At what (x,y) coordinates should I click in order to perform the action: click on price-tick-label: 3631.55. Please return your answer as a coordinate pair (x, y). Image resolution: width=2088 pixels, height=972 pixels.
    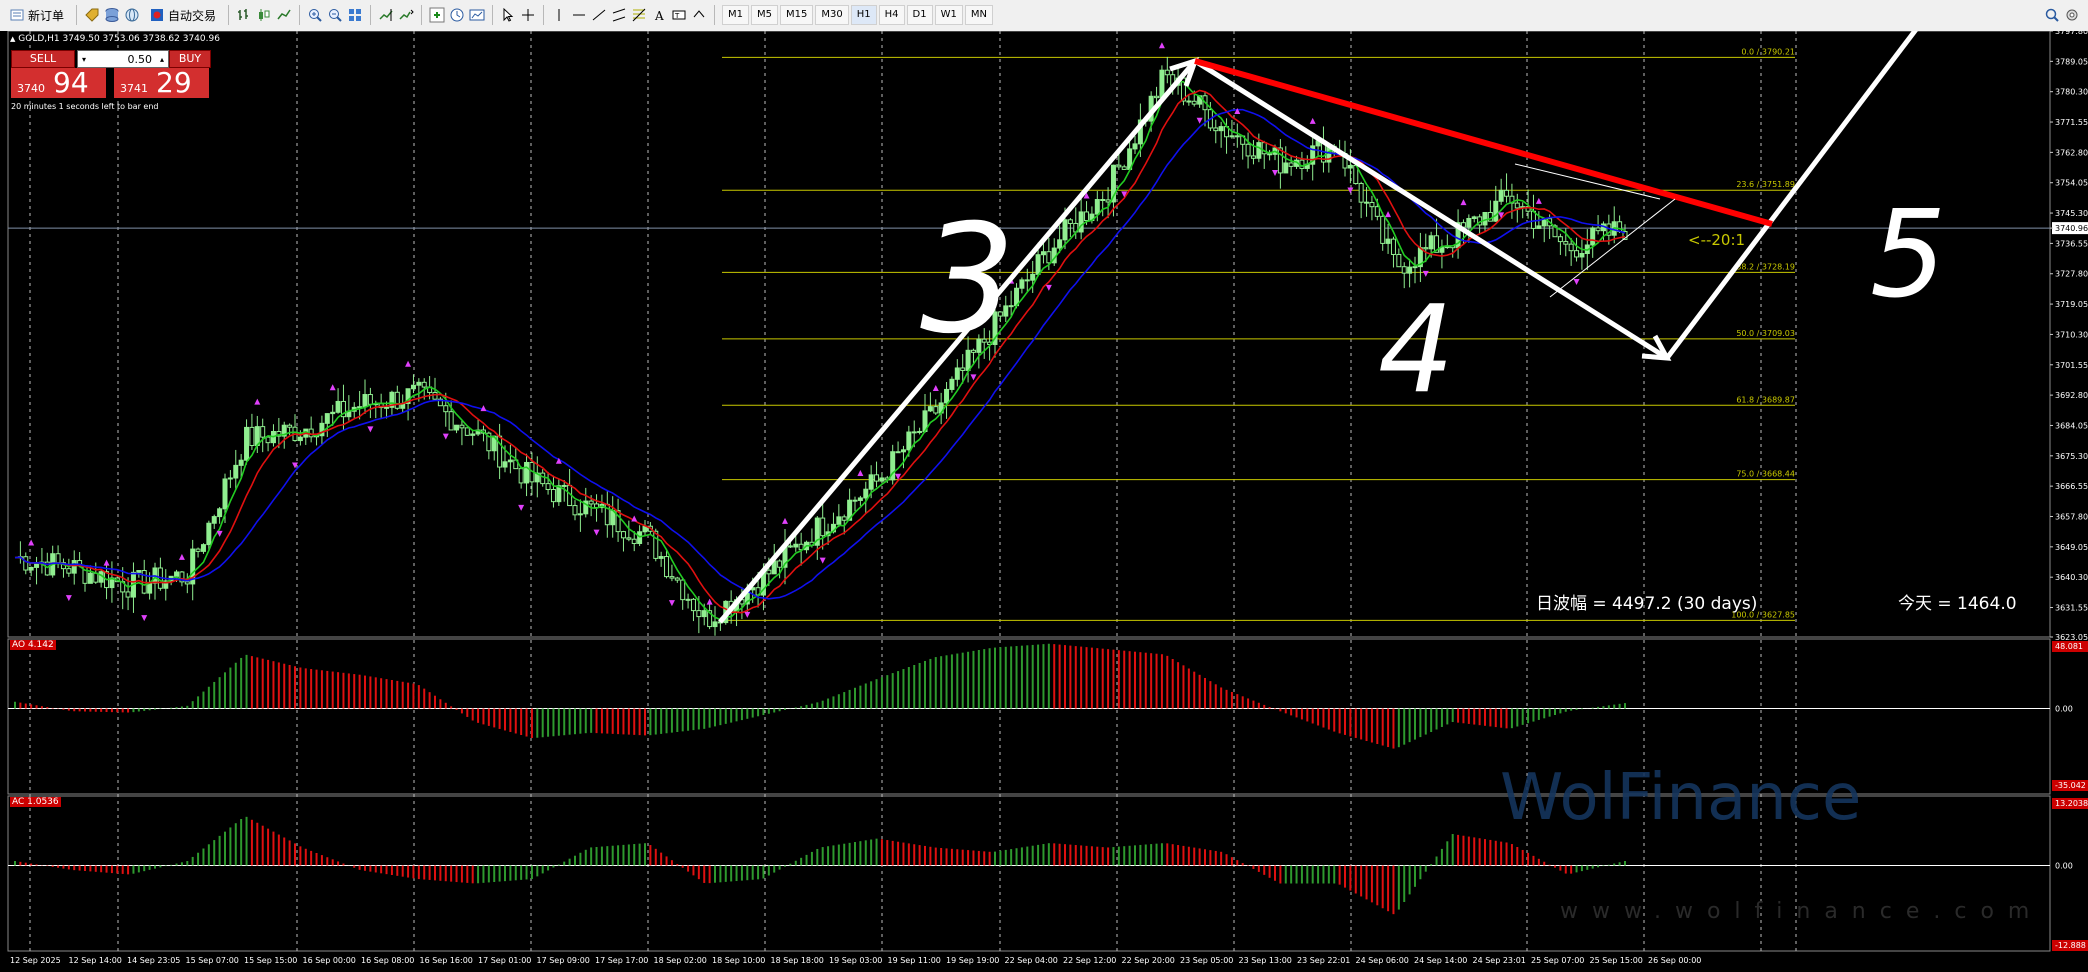
    Looking at the image, I should click on (2071, 608).